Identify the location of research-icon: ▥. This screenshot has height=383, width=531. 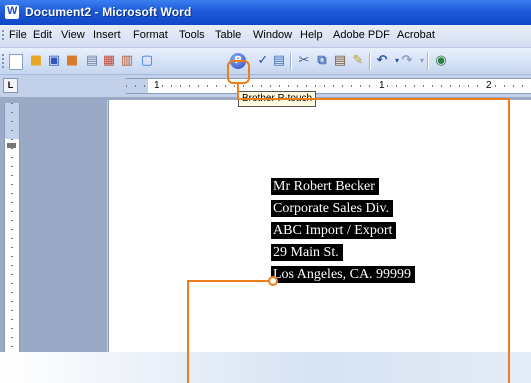
(127, 61).